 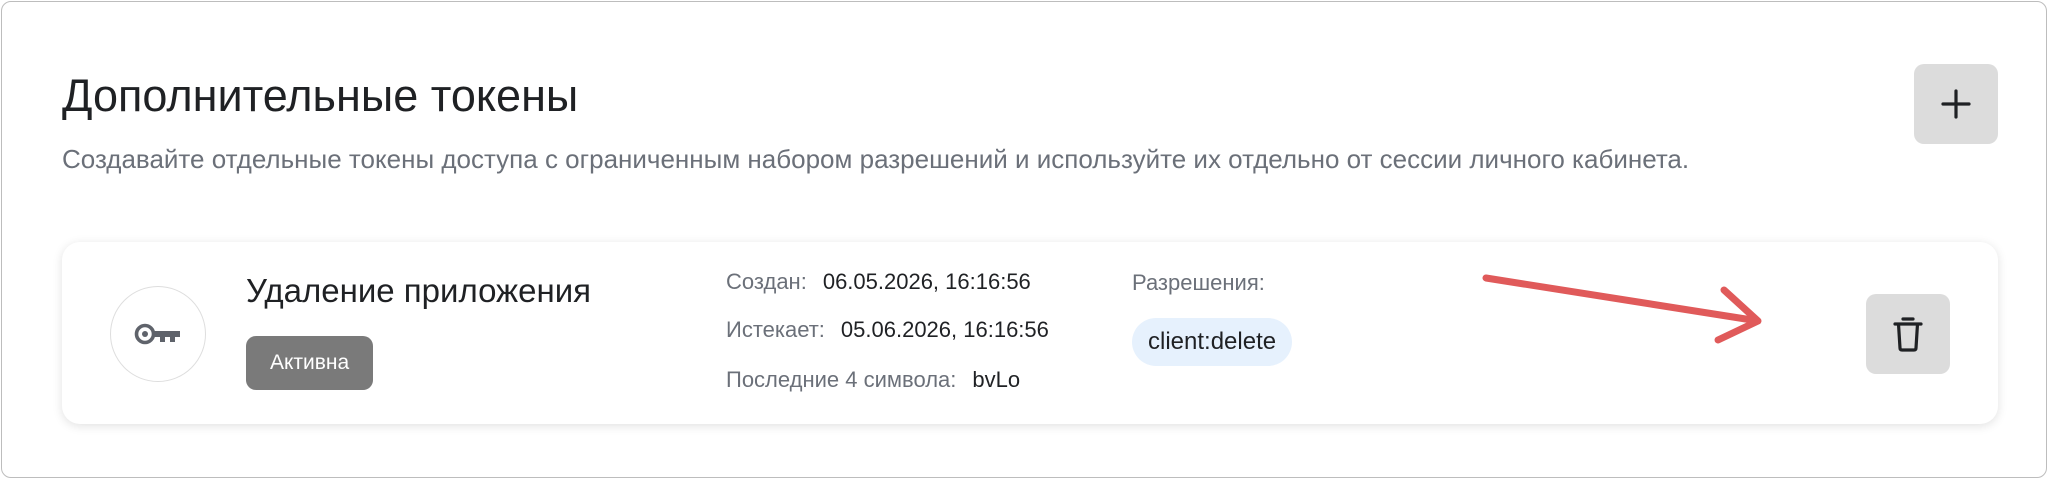 I want to click on last4-label: Последние 4 символа:, so click(x=841, y=379).